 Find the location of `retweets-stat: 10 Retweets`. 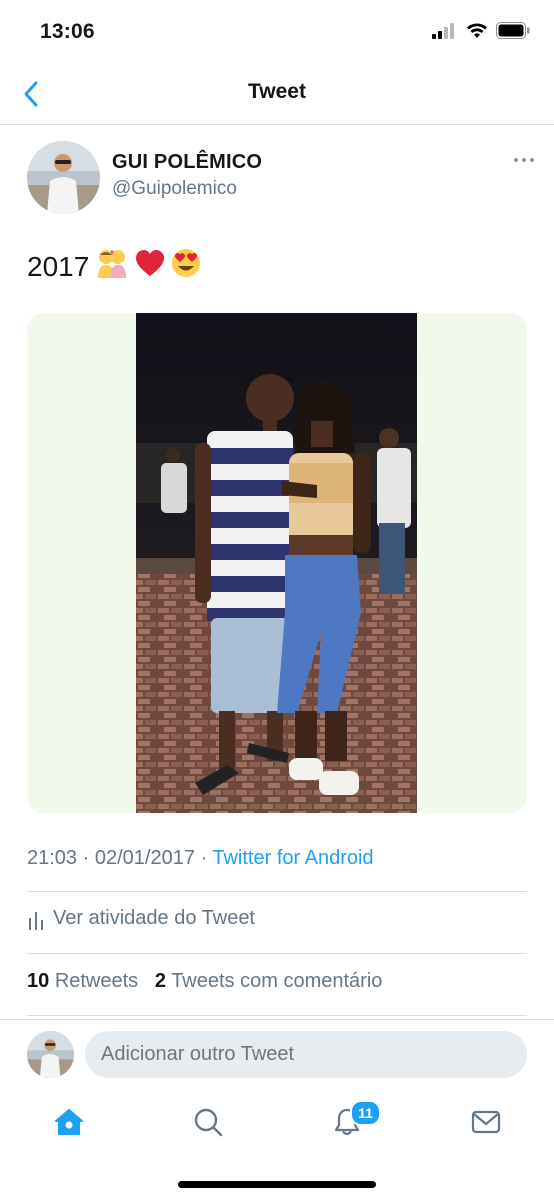

retweets-stat: 10 Retweets is located at coordinates (82, 981).